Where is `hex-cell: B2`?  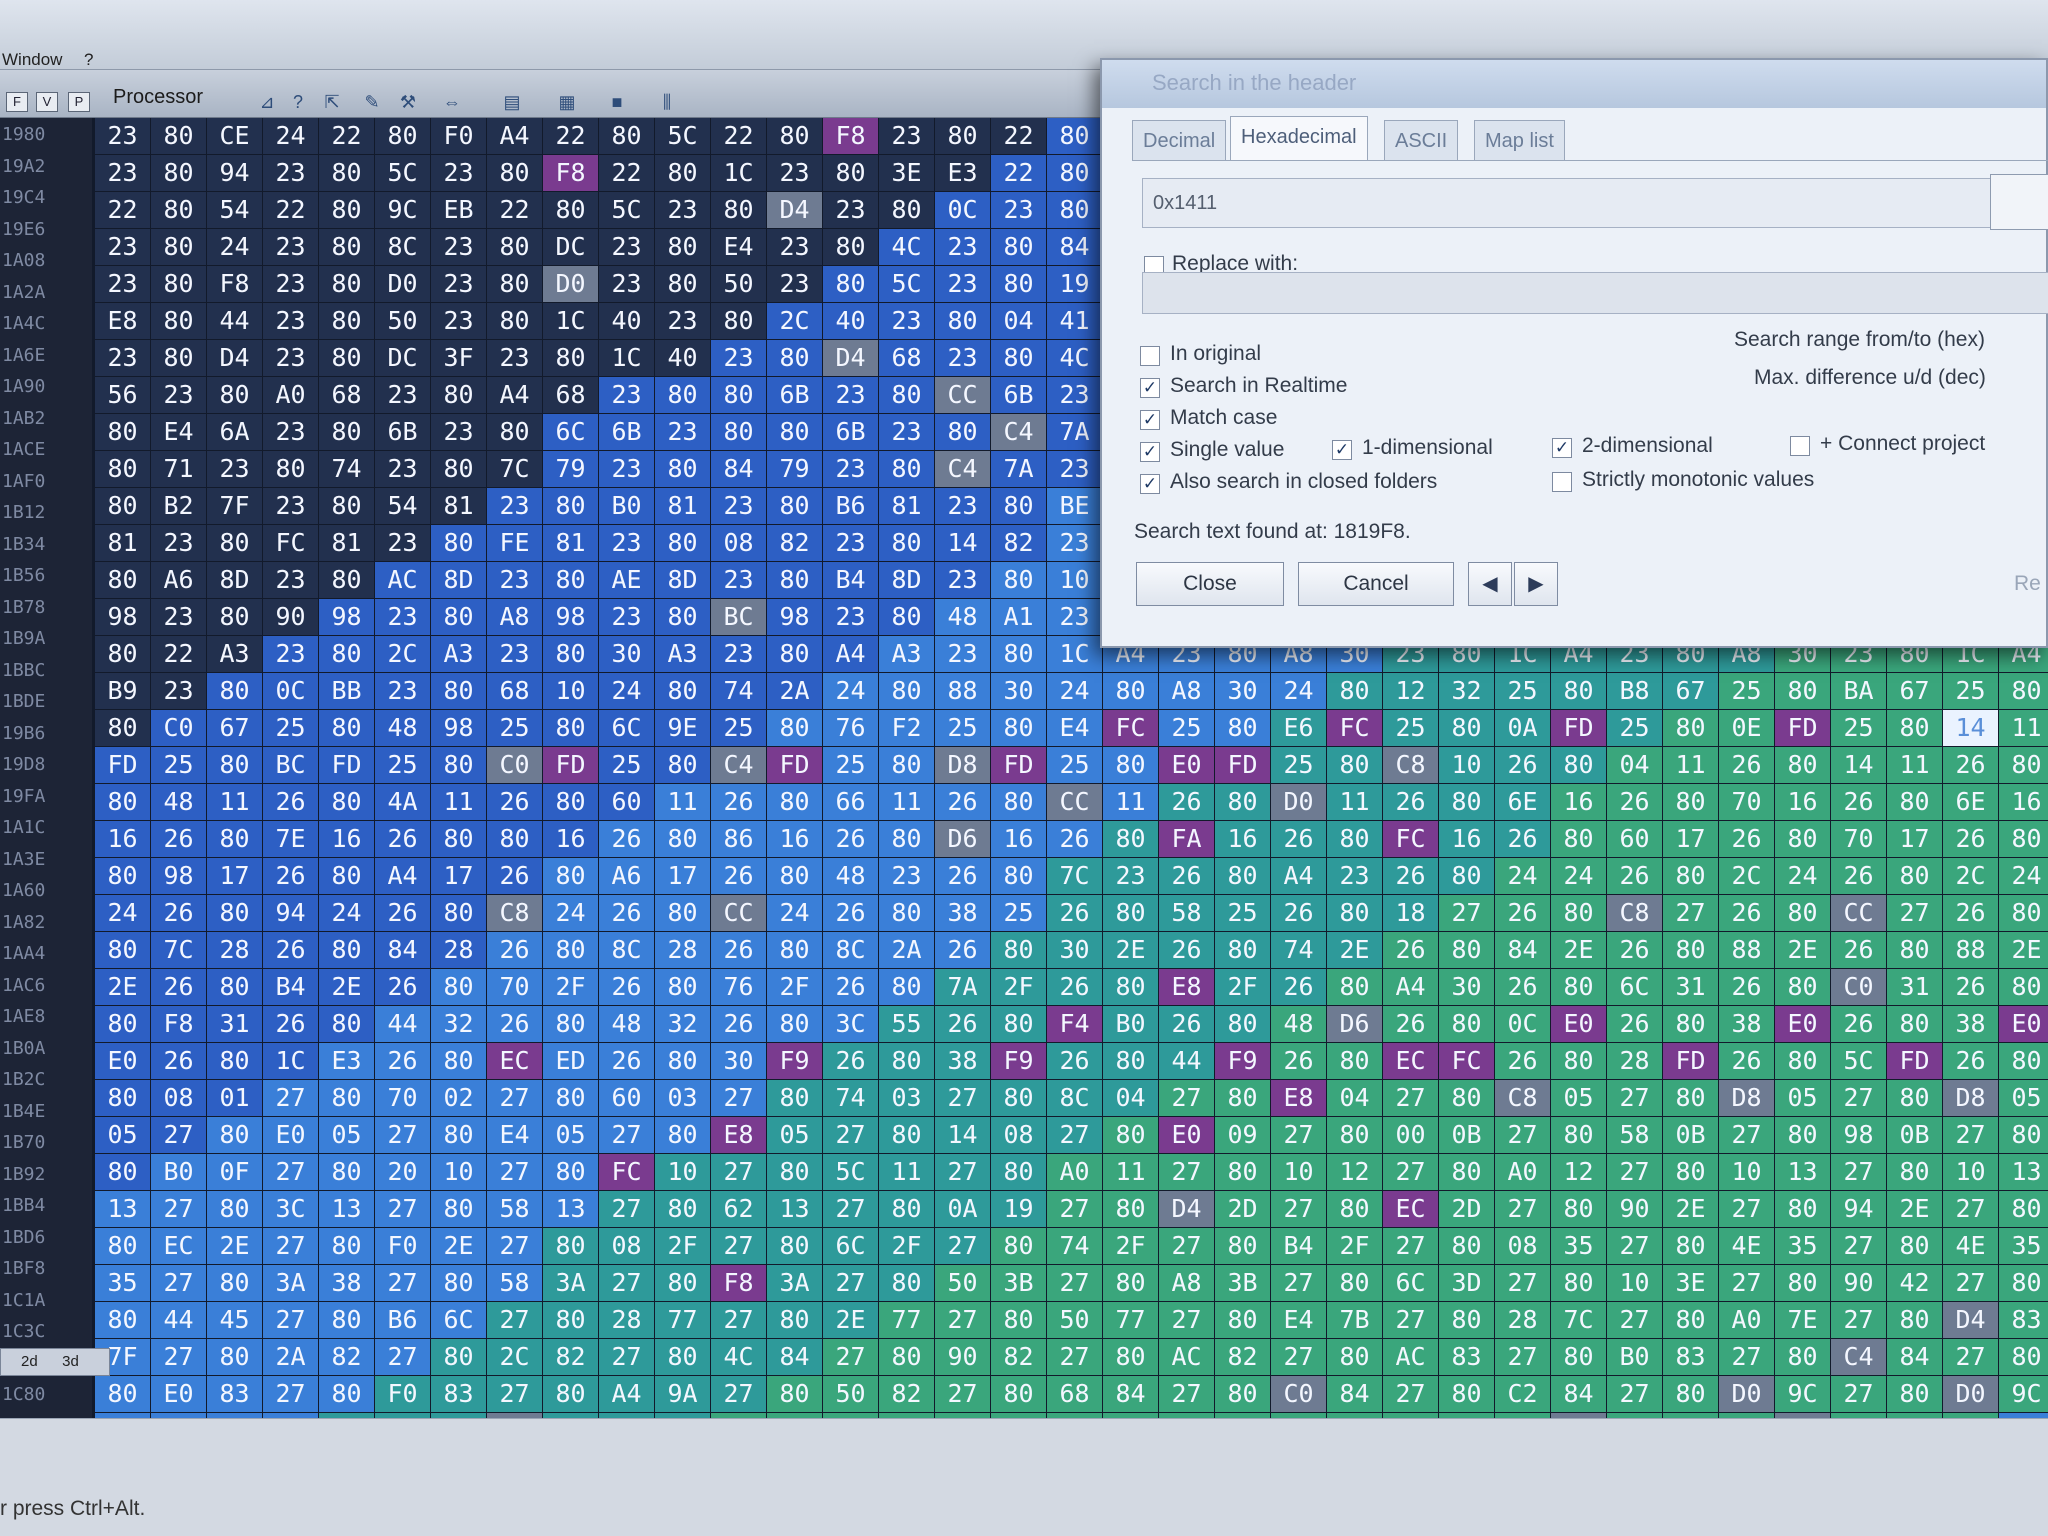
hex-cell: B2 is located at coordinates (178, 506).